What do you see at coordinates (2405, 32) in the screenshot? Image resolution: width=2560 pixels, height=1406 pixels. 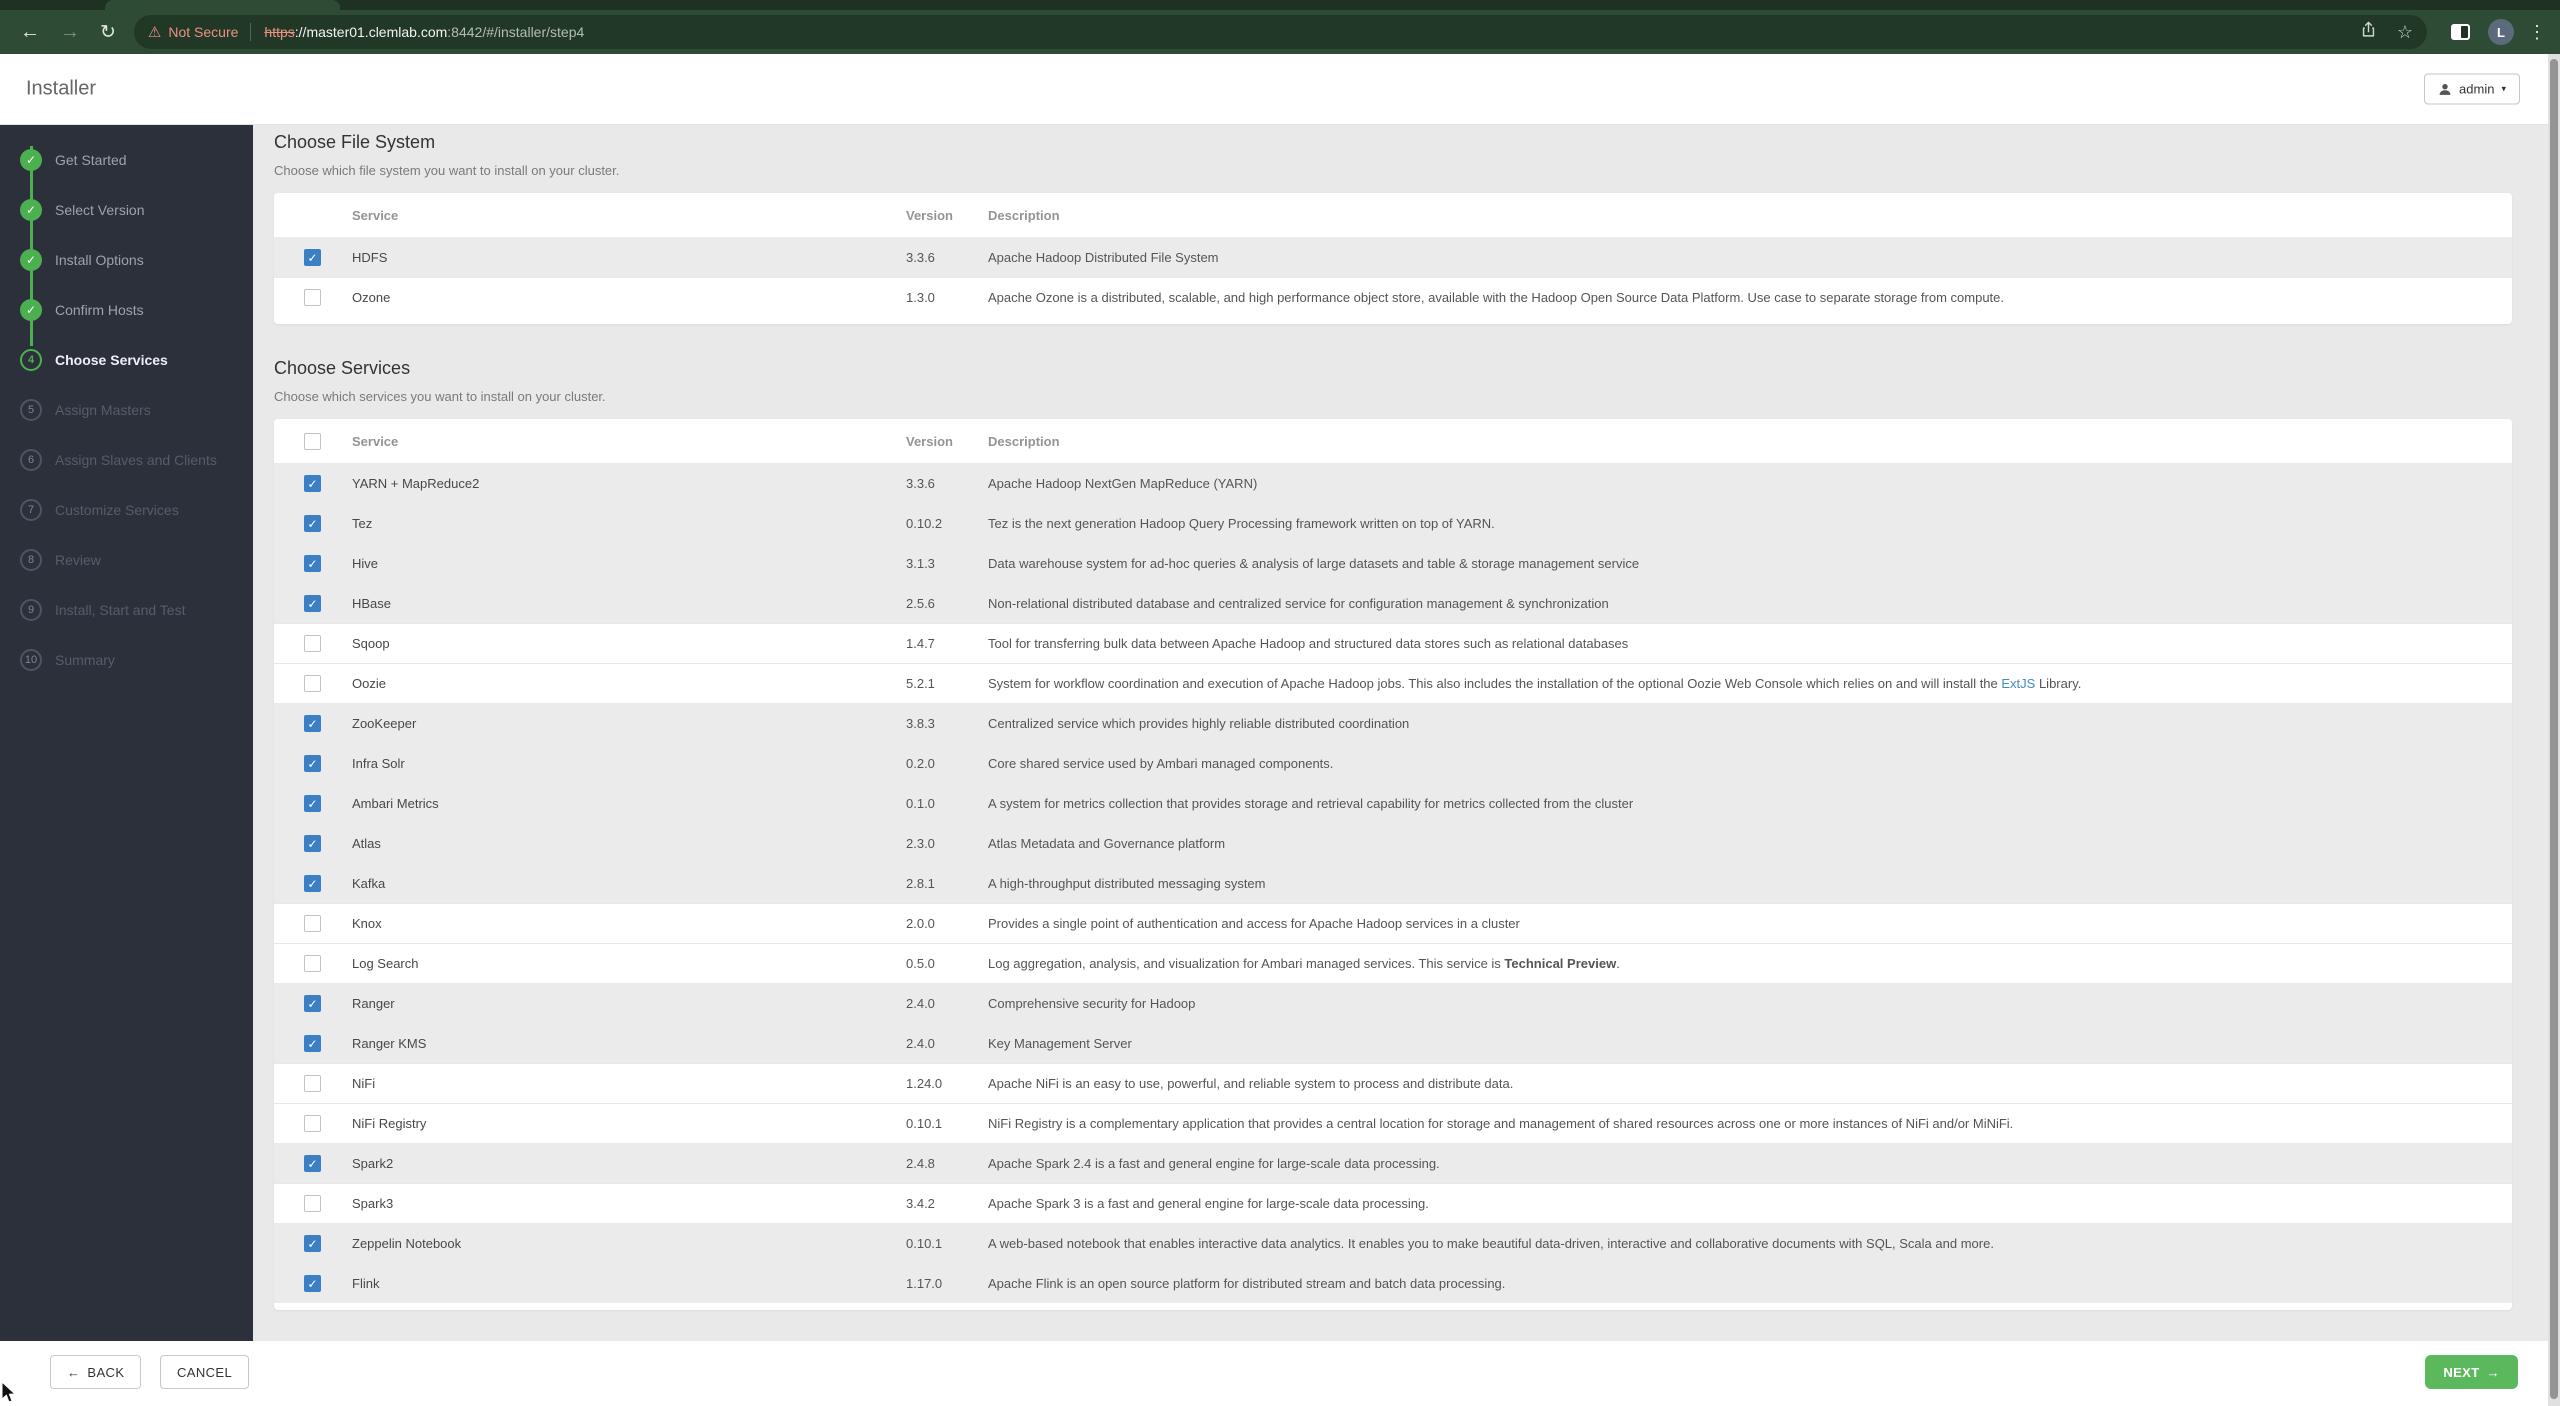 I see `bookmark-star-icon: ☆` at bounding box center [2405, 32].